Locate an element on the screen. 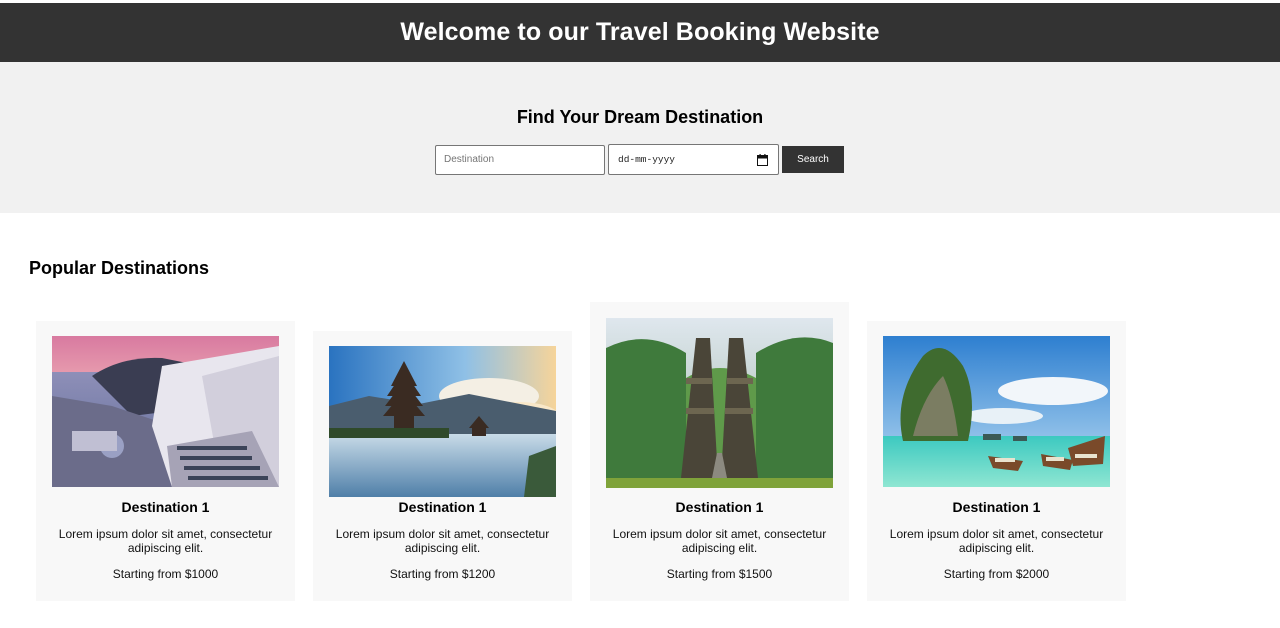 The image size is (1280, 628). calendar-icon is located at coordinates (762, 160).